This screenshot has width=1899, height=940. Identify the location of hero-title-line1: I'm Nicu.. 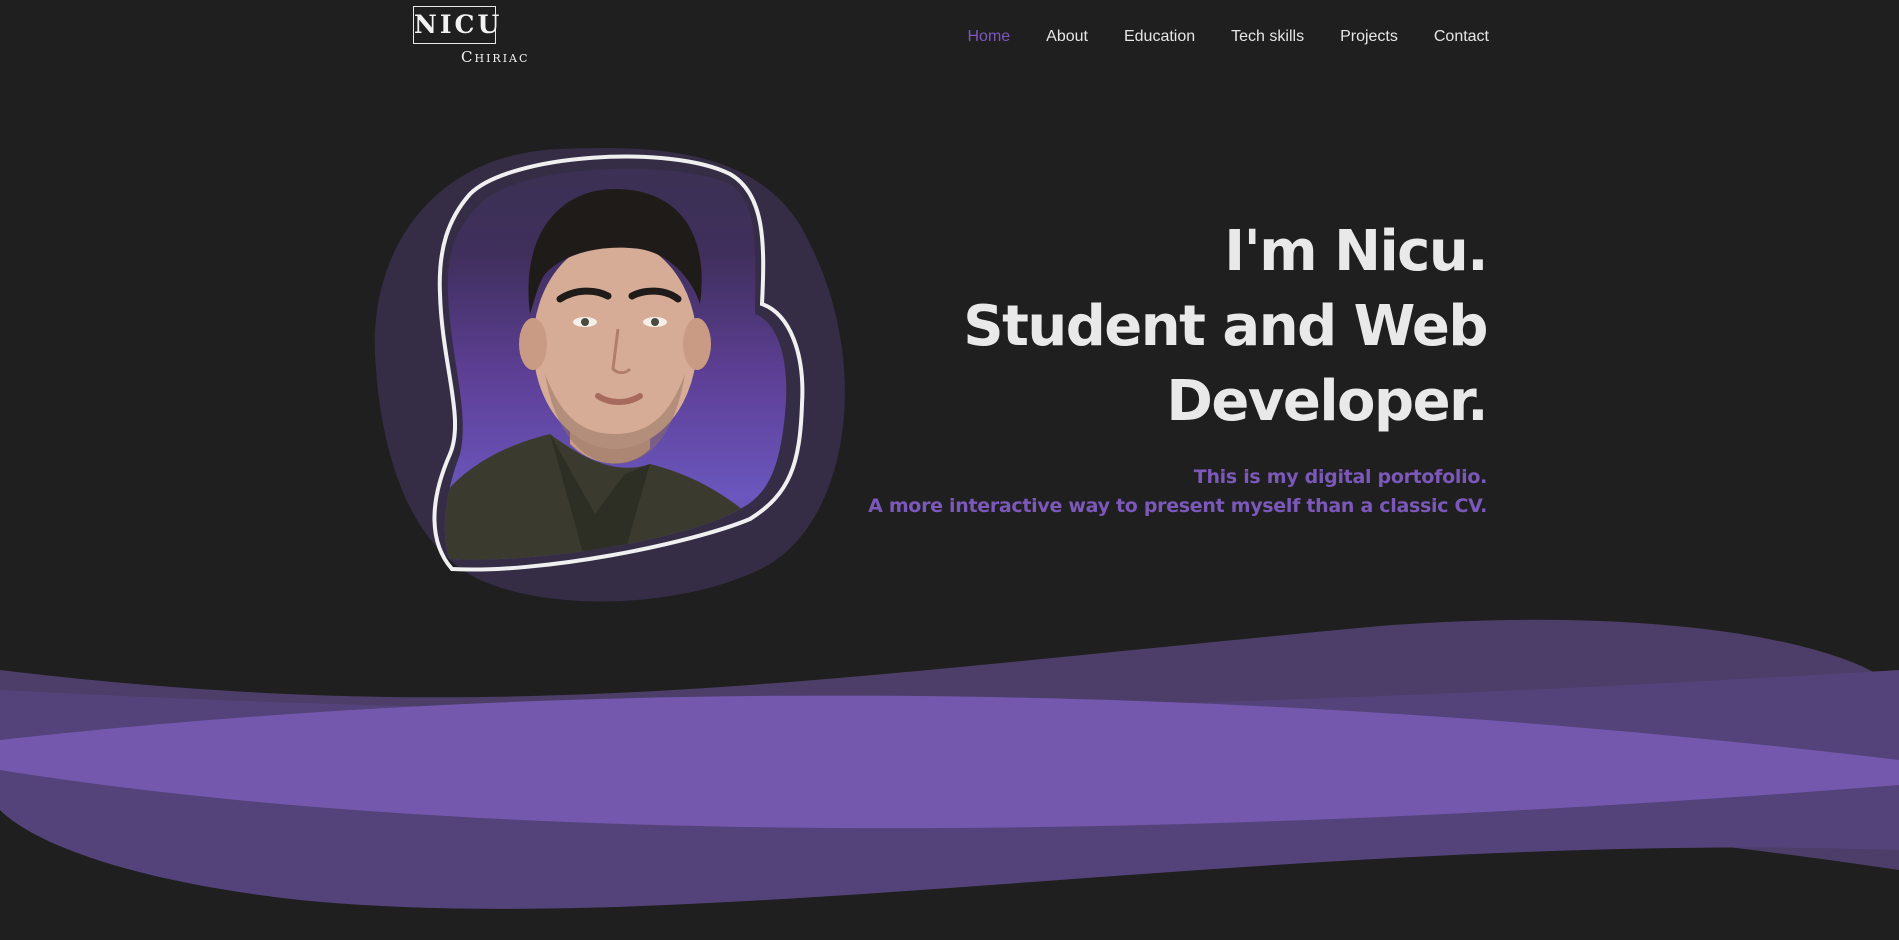
(1356, 251).